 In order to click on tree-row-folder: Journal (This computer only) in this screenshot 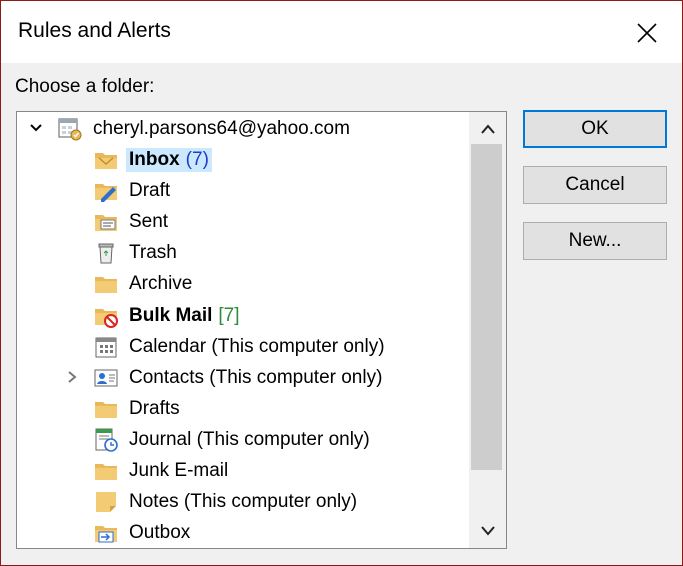, I will do `click(243, 439)`.